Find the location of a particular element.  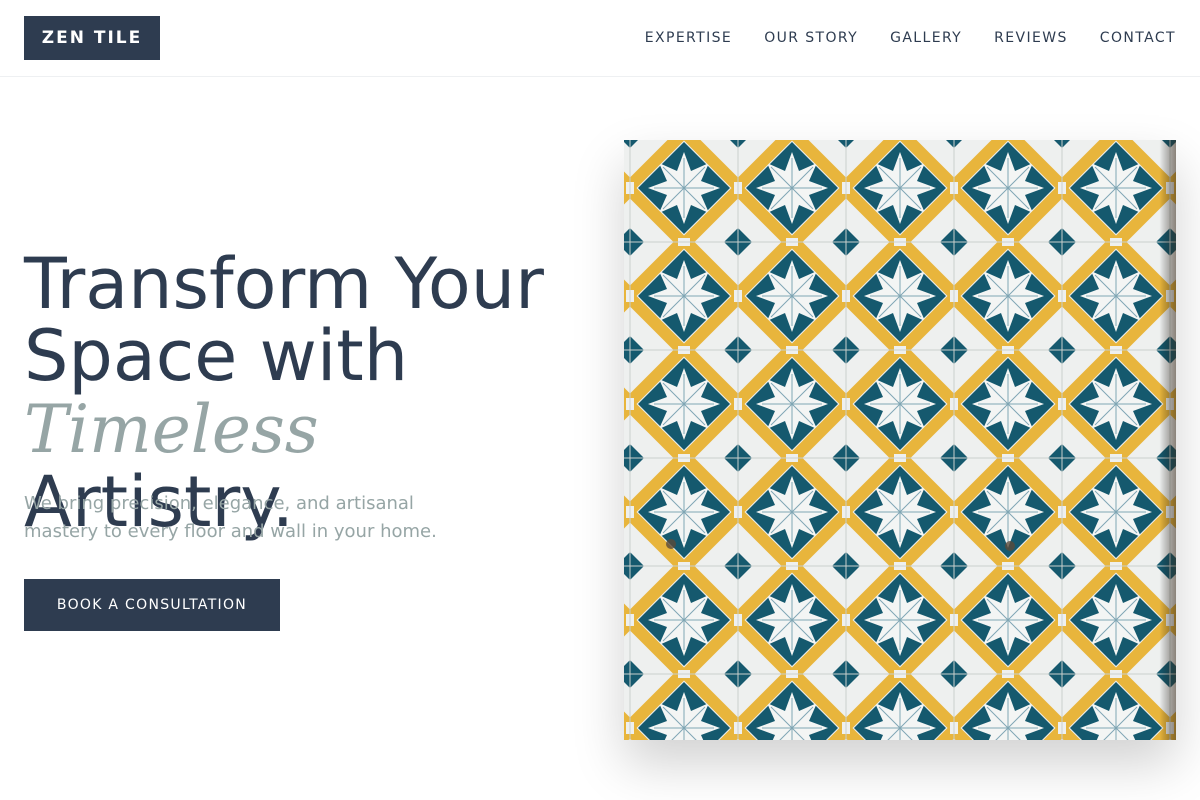

nav-link-contact: CONTACT is located at coordinates (1138, 38).